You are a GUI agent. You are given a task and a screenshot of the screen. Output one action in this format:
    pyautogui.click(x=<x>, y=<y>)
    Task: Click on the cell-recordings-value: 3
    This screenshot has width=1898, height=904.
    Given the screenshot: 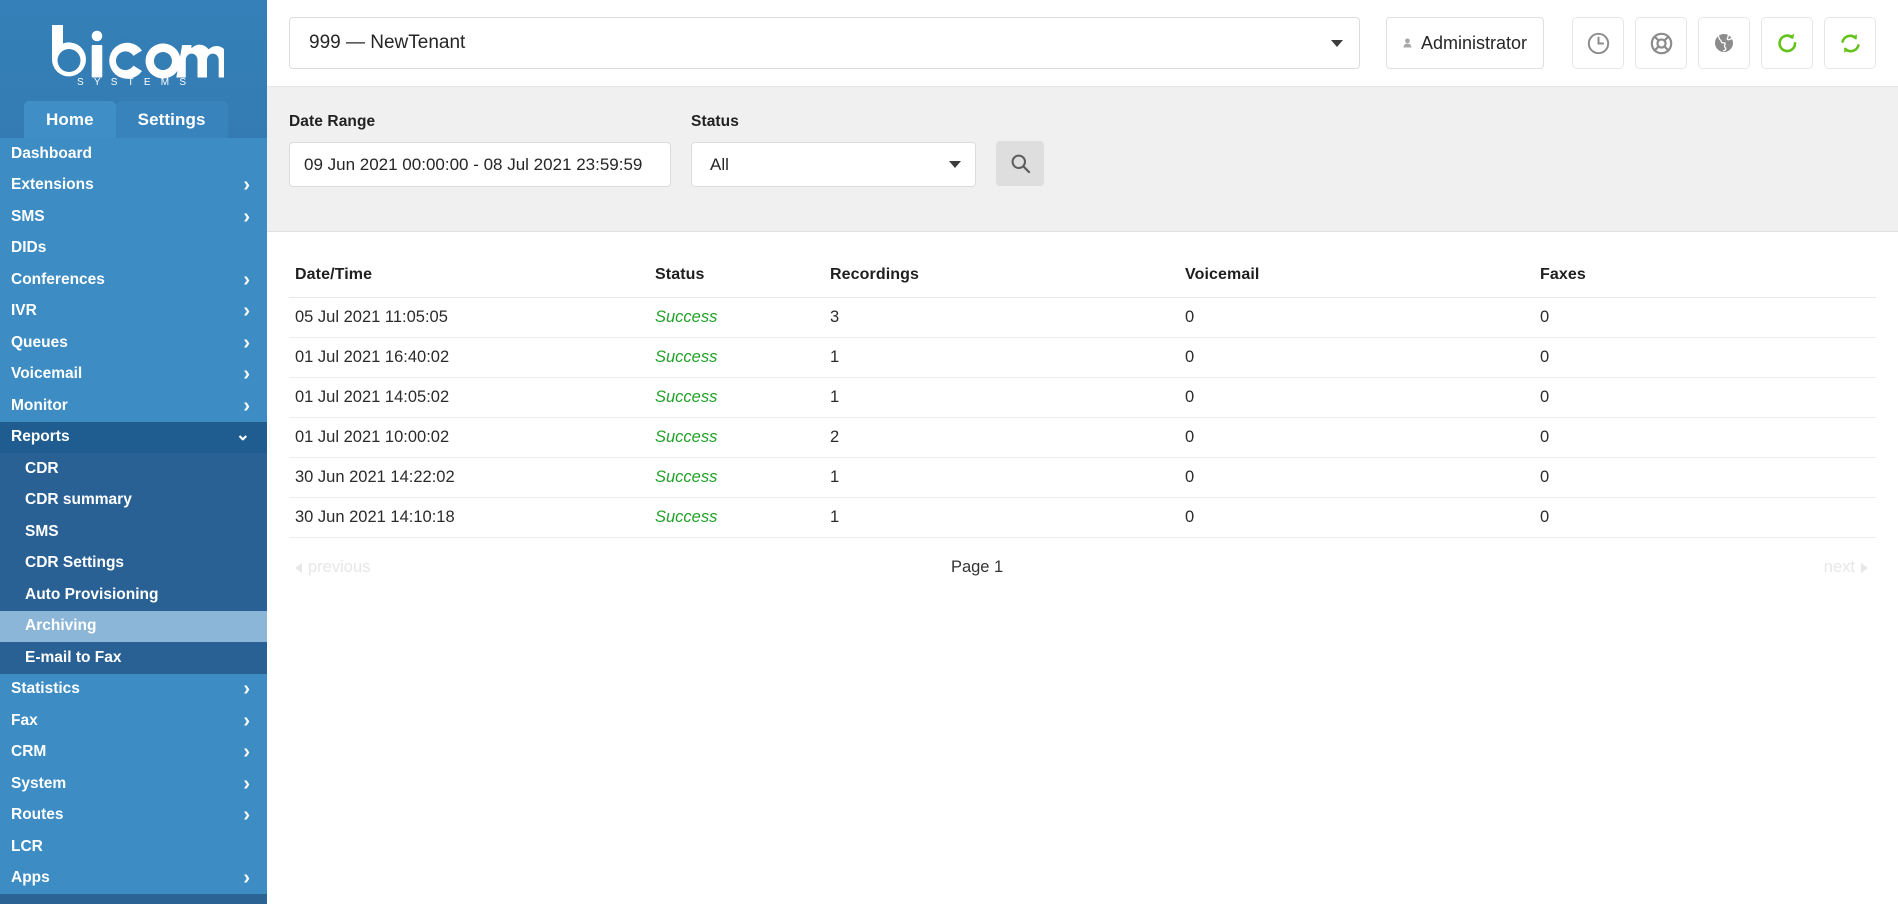 What is the action you would take?
    pyautogui.click(x=835, y=317)
    